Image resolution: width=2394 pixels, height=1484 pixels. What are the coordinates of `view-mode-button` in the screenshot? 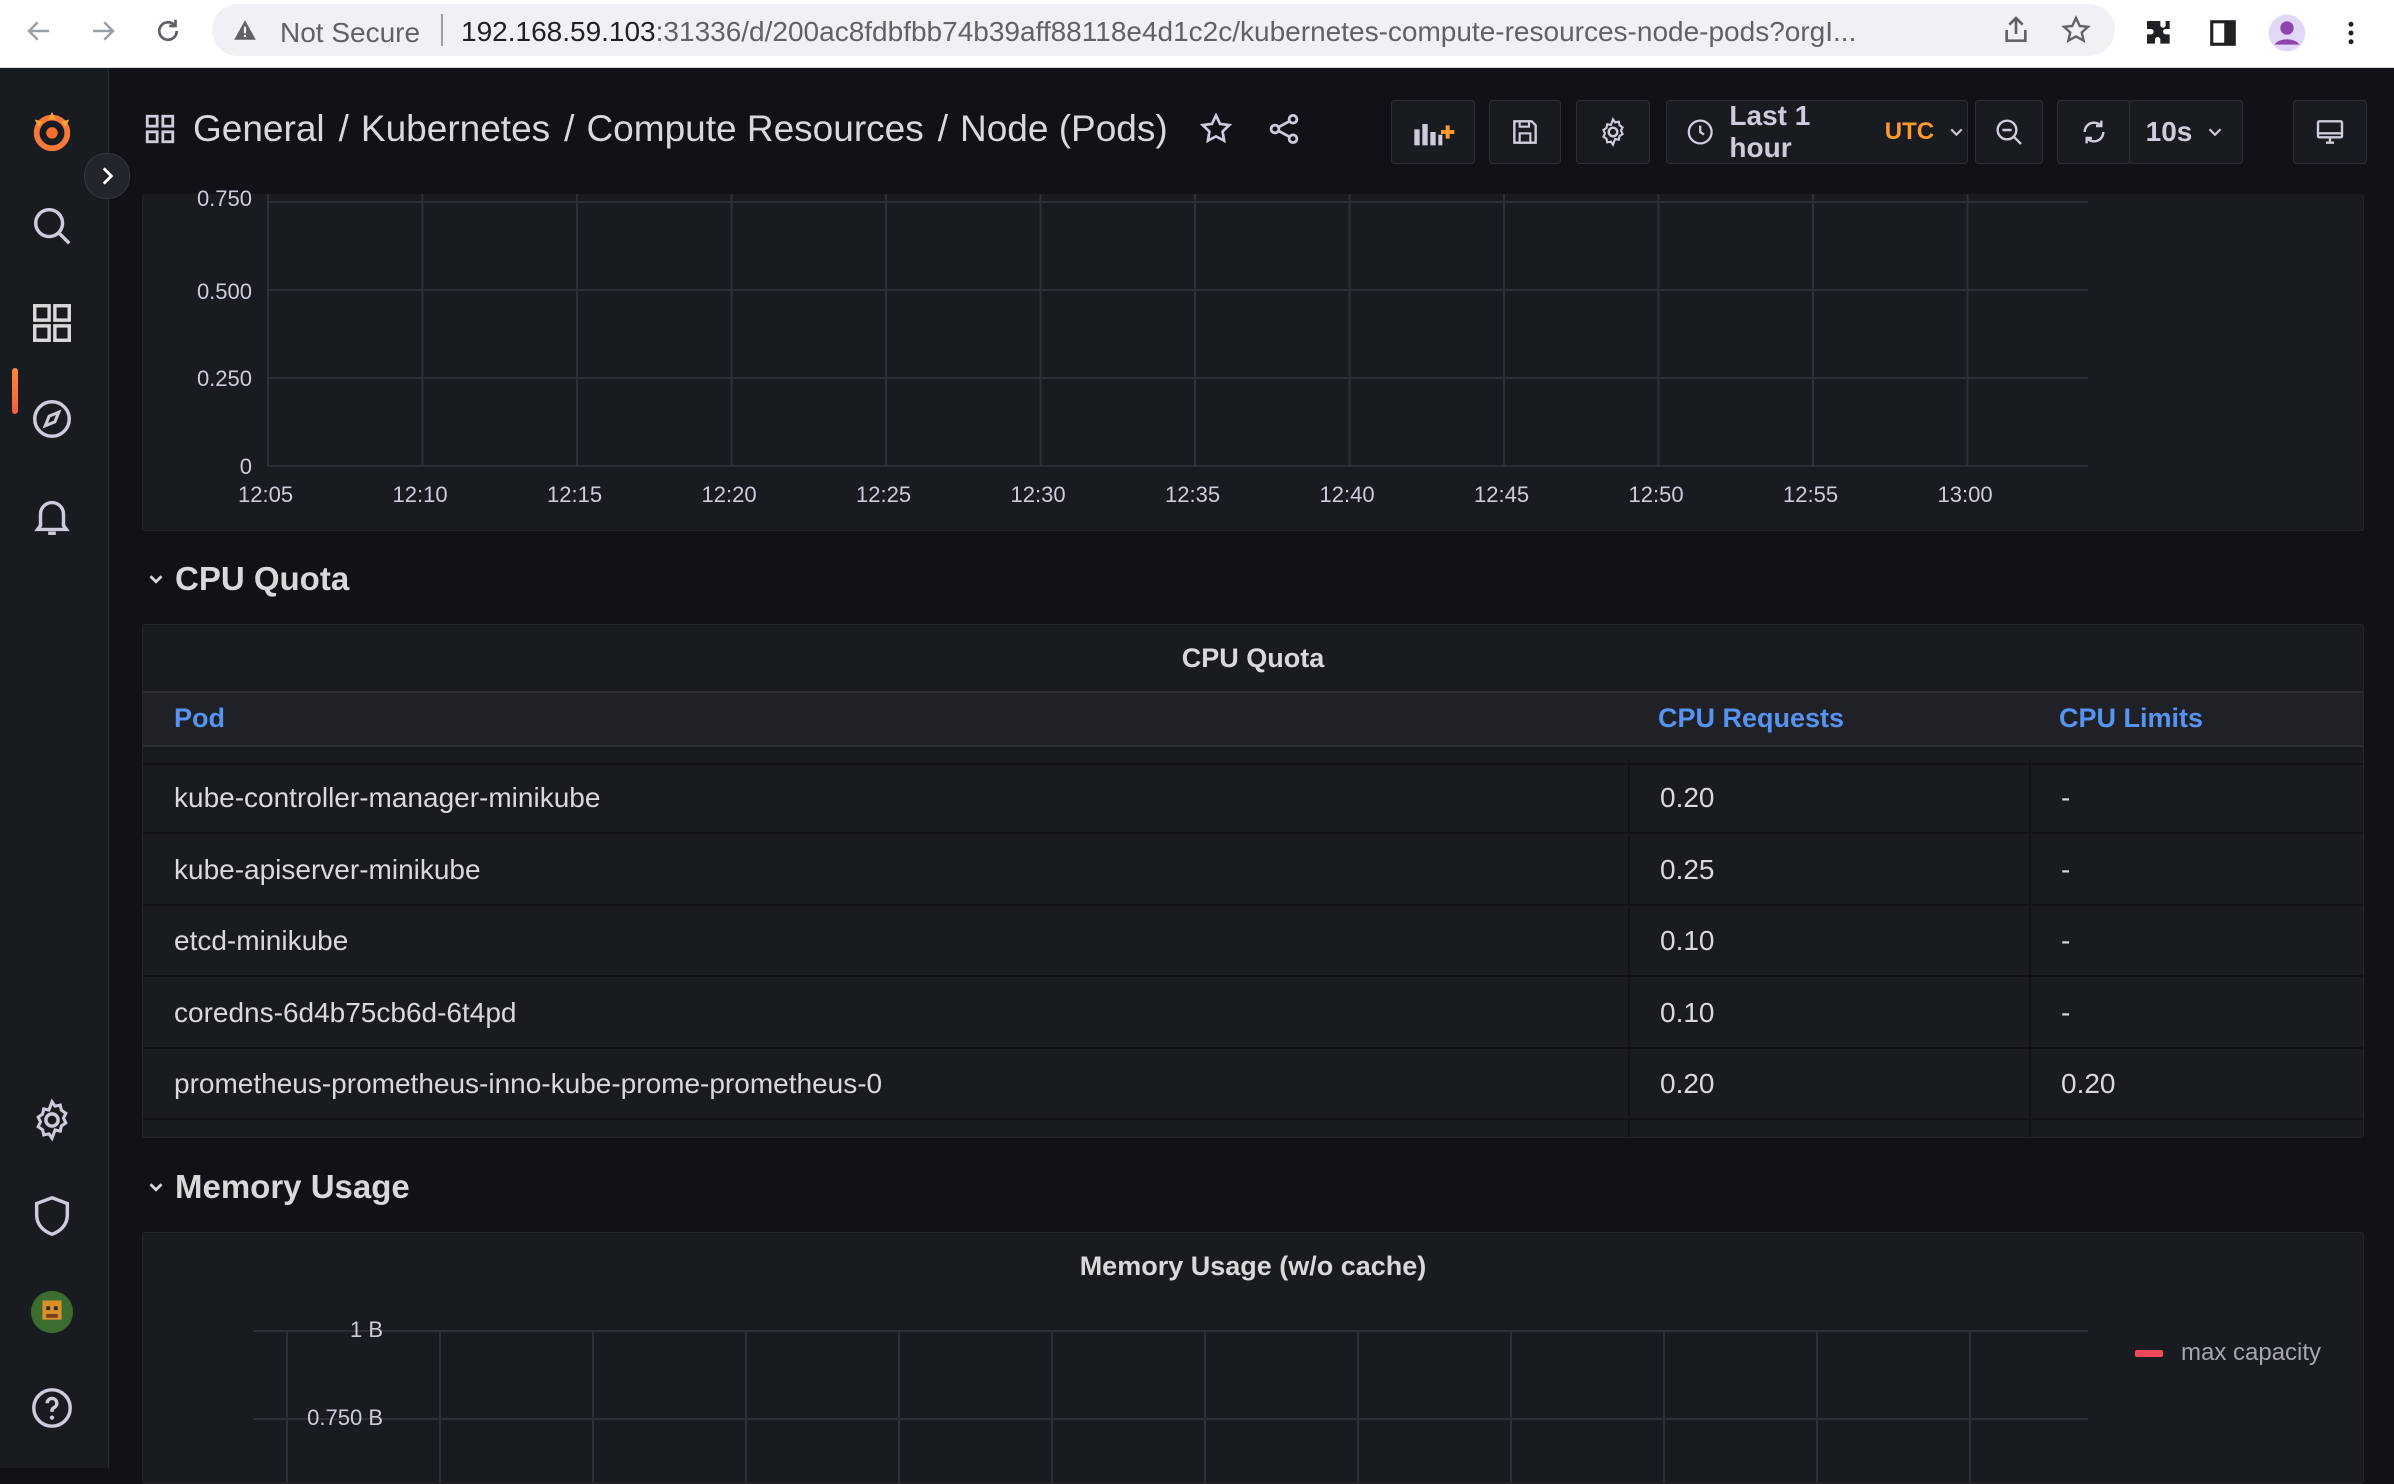 It's located at (2330, 132).